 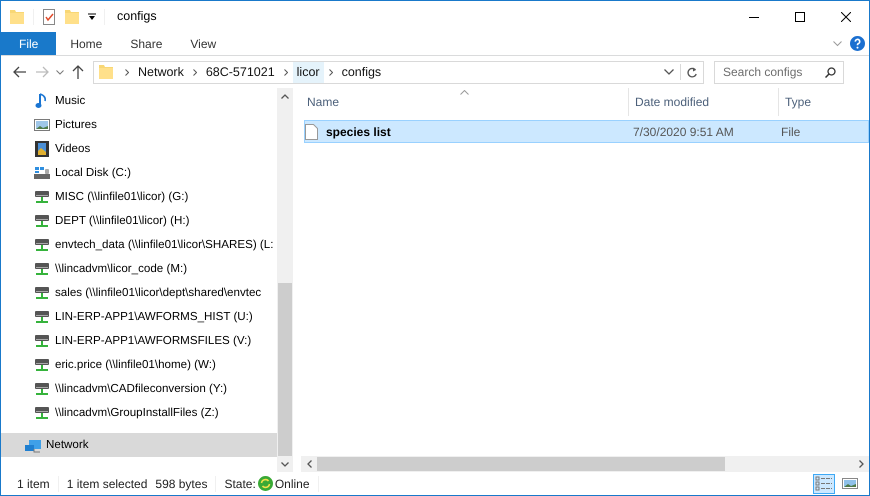 I want to click on help-icon, so click(x=857, y=43).